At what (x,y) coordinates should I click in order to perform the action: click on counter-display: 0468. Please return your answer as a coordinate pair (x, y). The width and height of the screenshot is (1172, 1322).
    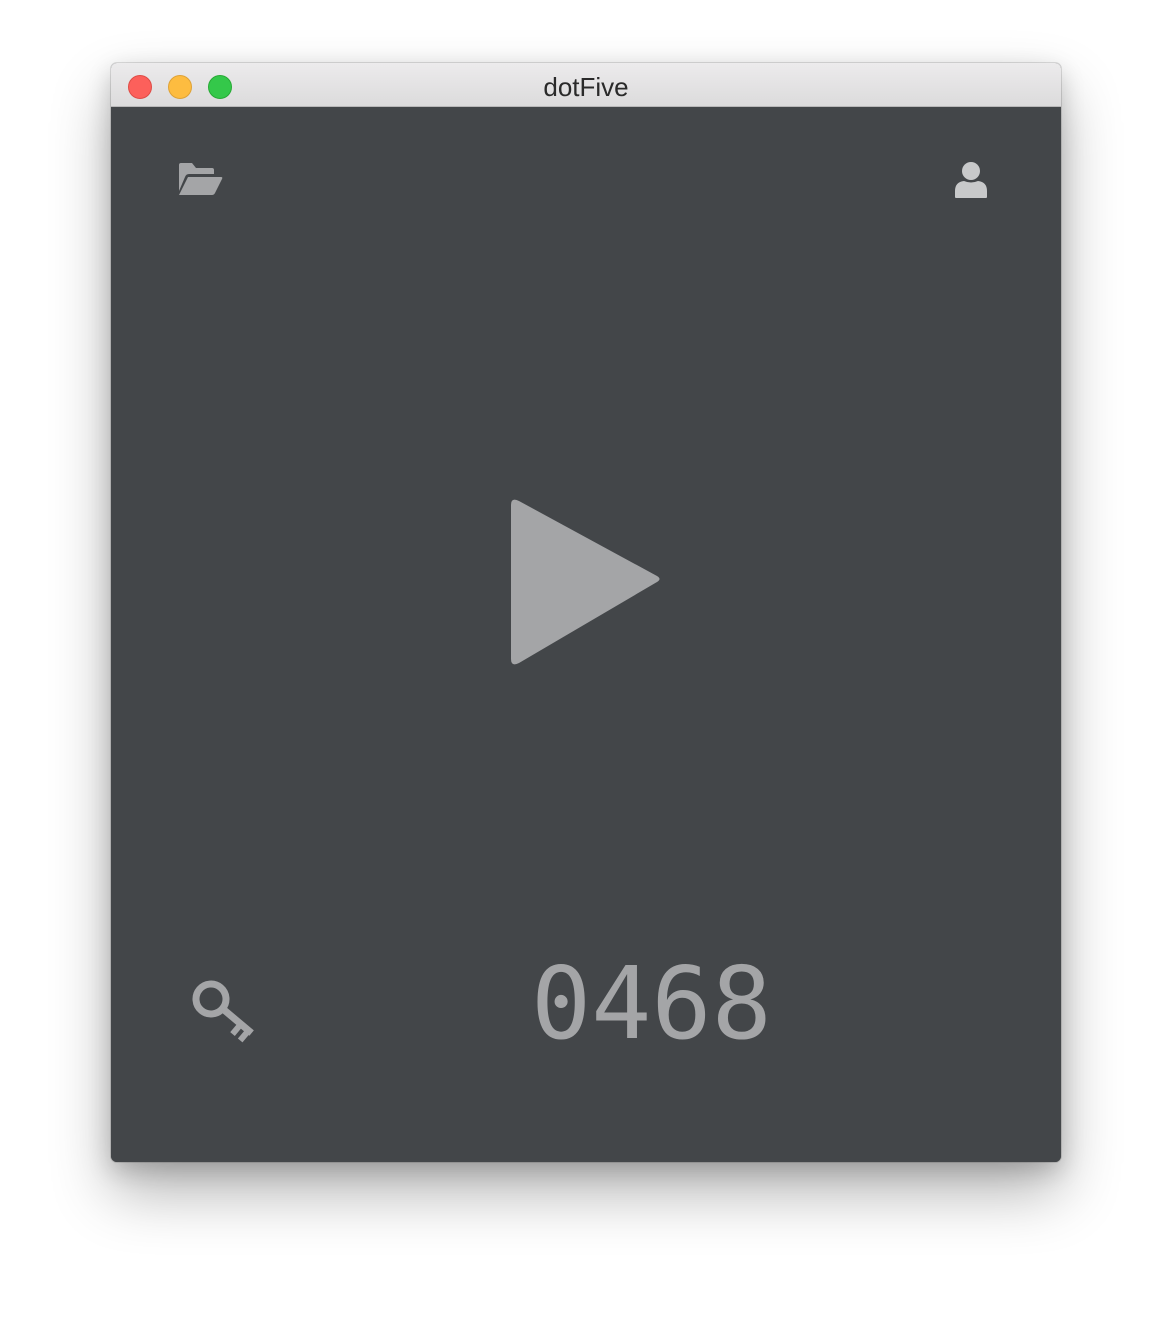
    Looking at the image, I should click on (651, 1003).